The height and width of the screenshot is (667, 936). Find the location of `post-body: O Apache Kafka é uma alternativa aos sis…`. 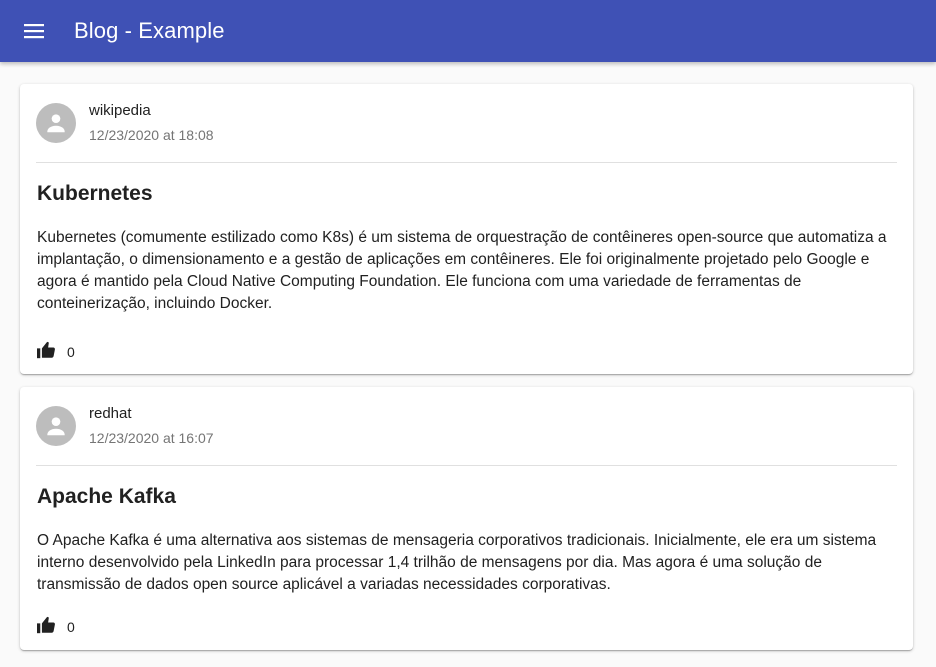

post-body: O Apache Kafka é uma alternativa aos sis… is located at coordinates (457, 562).